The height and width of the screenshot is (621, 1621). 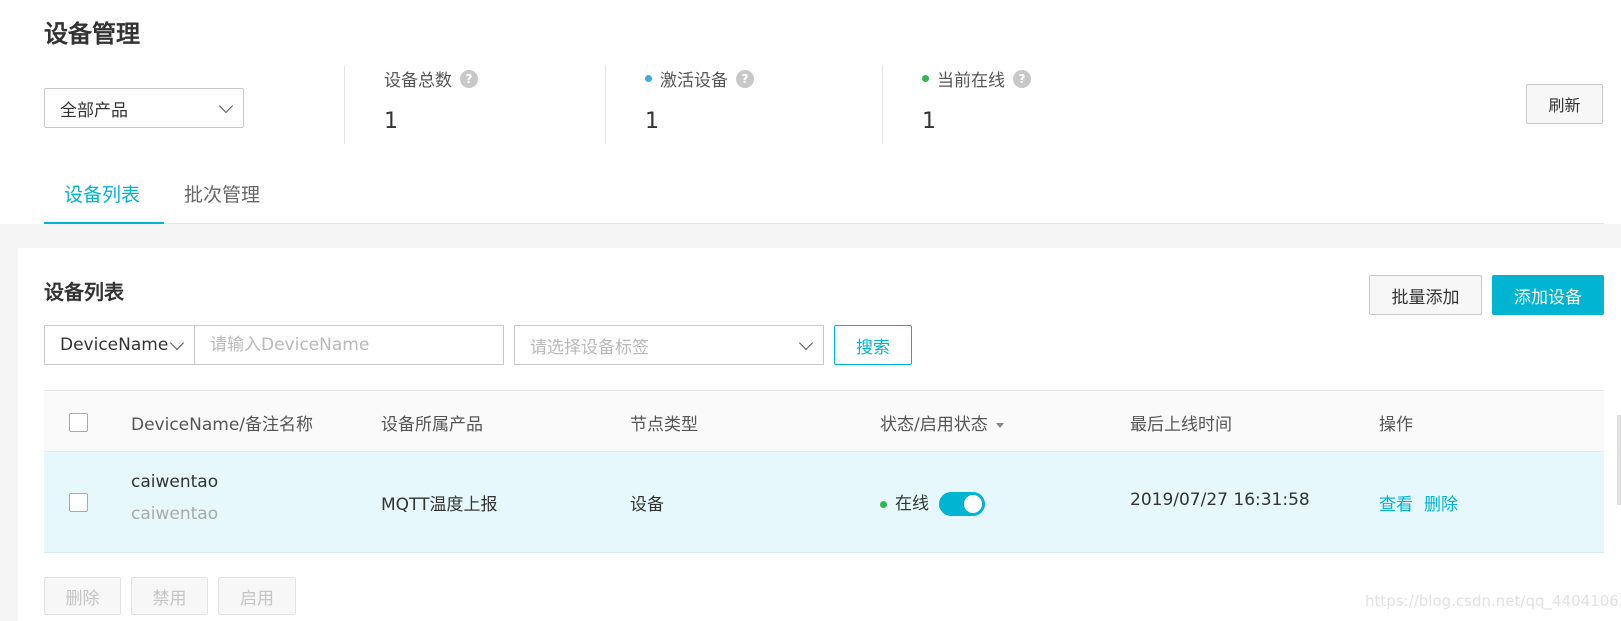 What do you see at coordinates (912, 504) in the screenshot?
I see `status-text: 在线` at bounding box center [912, 504].